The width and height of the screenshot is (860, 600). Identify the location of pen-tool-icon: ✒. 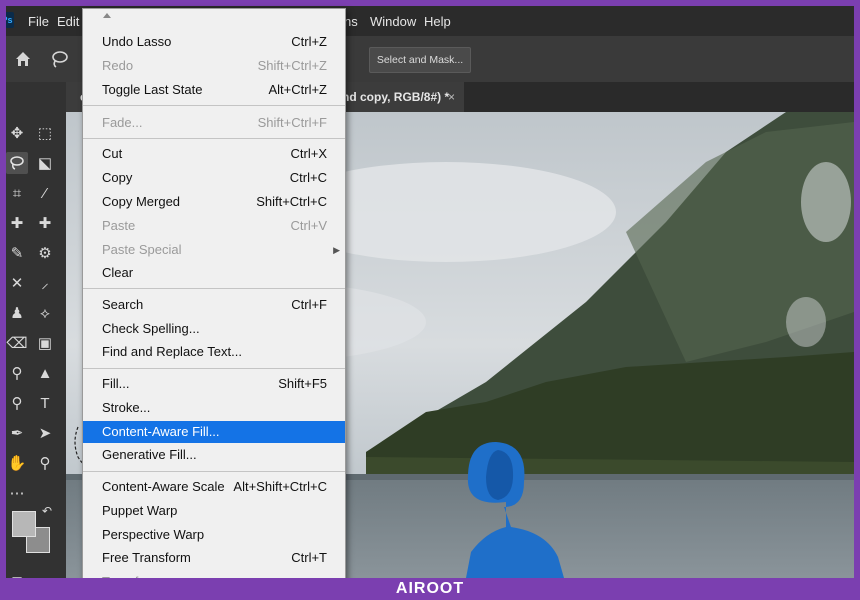
(17, 433).